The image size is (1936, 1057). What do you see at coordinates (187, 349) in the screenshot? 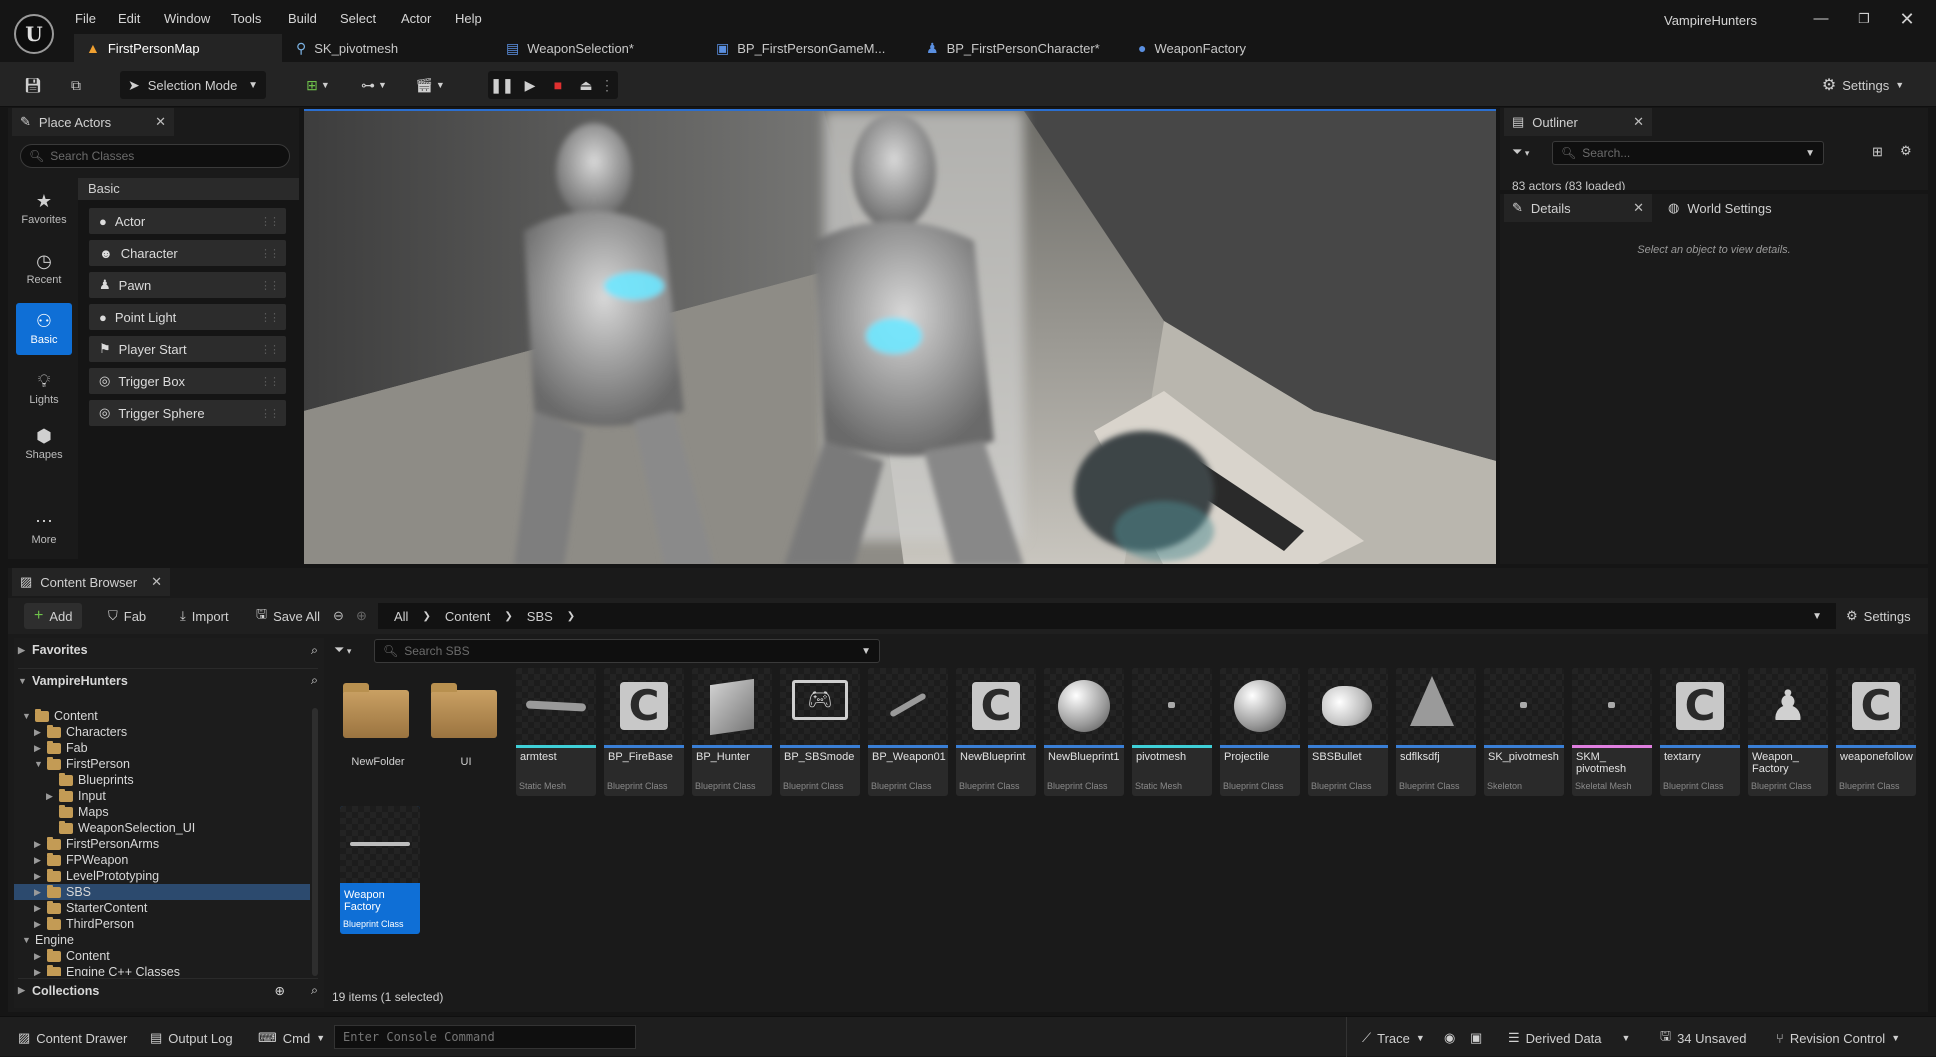
I see `actor-item-player-start: ⚑ Player Start ⋮⋮` at bounding box center [187, 349].